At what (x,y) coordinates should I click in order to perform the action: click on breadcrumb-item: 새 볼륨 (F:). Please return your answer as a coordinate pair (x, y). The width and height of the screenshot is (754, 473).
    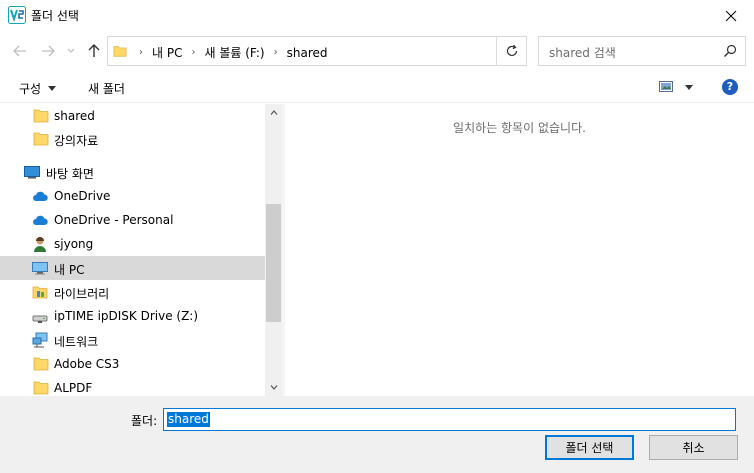
    Looking at the image, I should click on (234, 52).